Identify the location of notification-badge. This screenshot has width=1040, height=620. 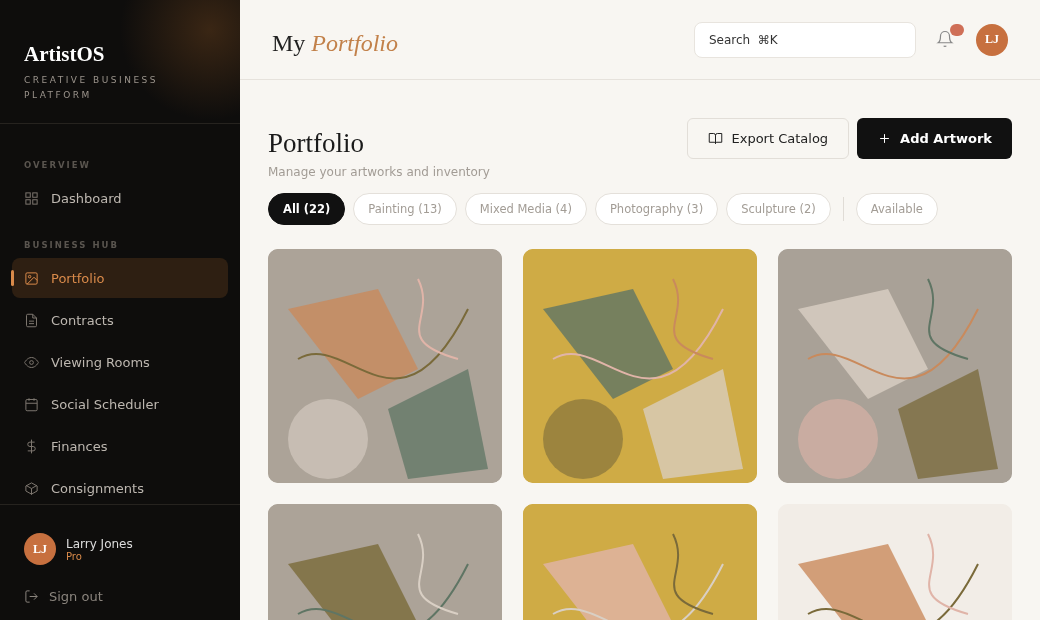
(957, 29).